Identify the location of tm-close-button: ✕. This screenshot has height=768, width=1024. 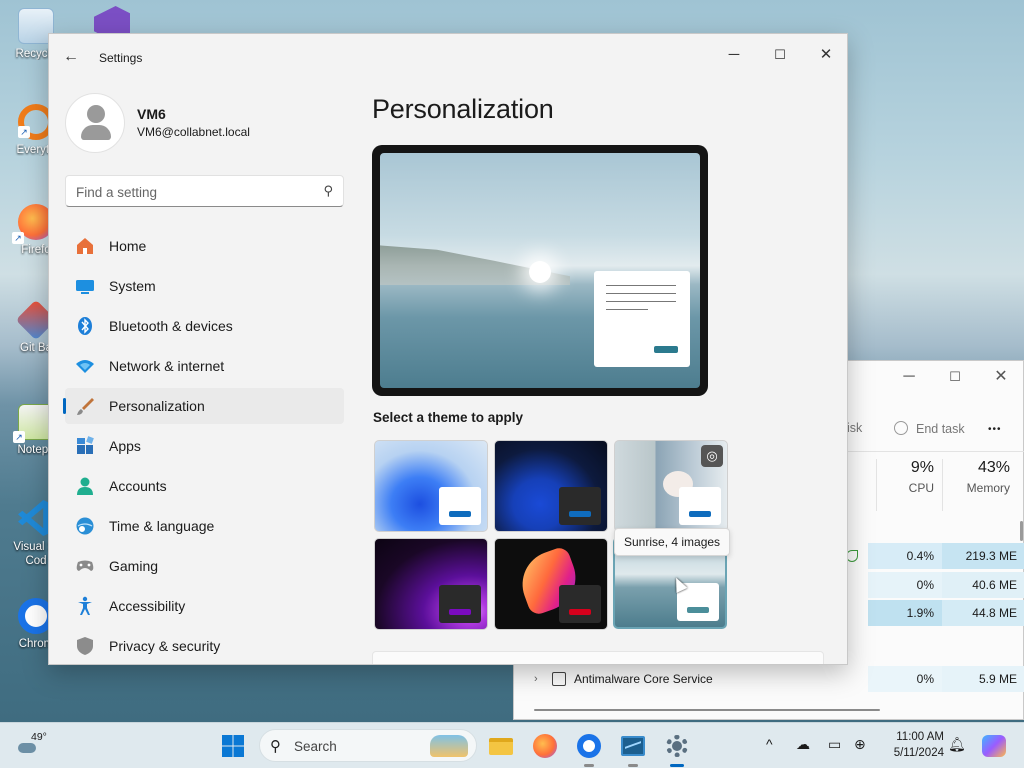
(1001, 377).